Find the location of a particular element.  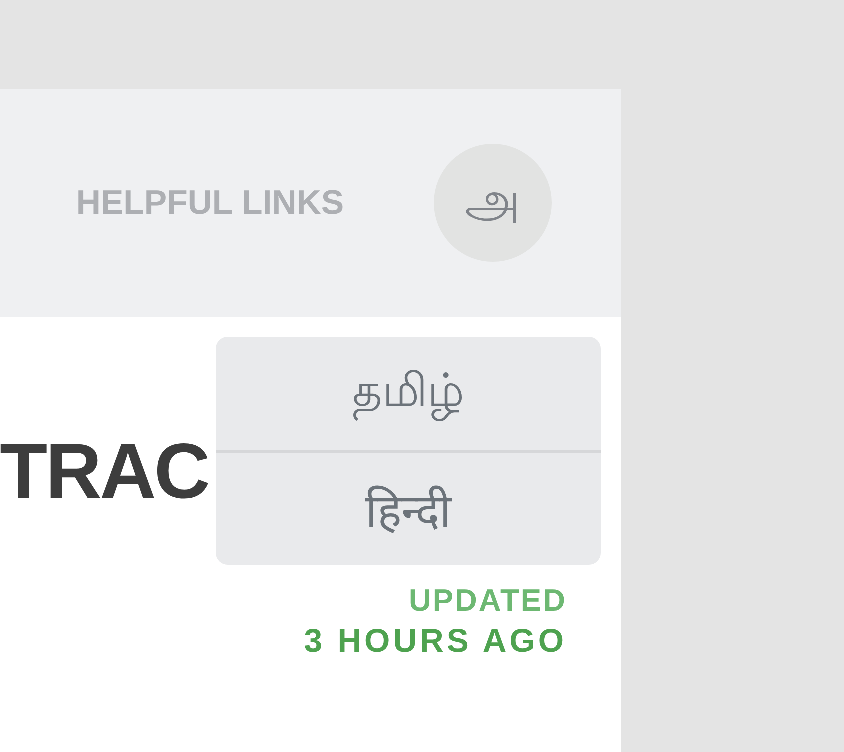

updated-label: UPDATED is located at coordinates (487, 601).